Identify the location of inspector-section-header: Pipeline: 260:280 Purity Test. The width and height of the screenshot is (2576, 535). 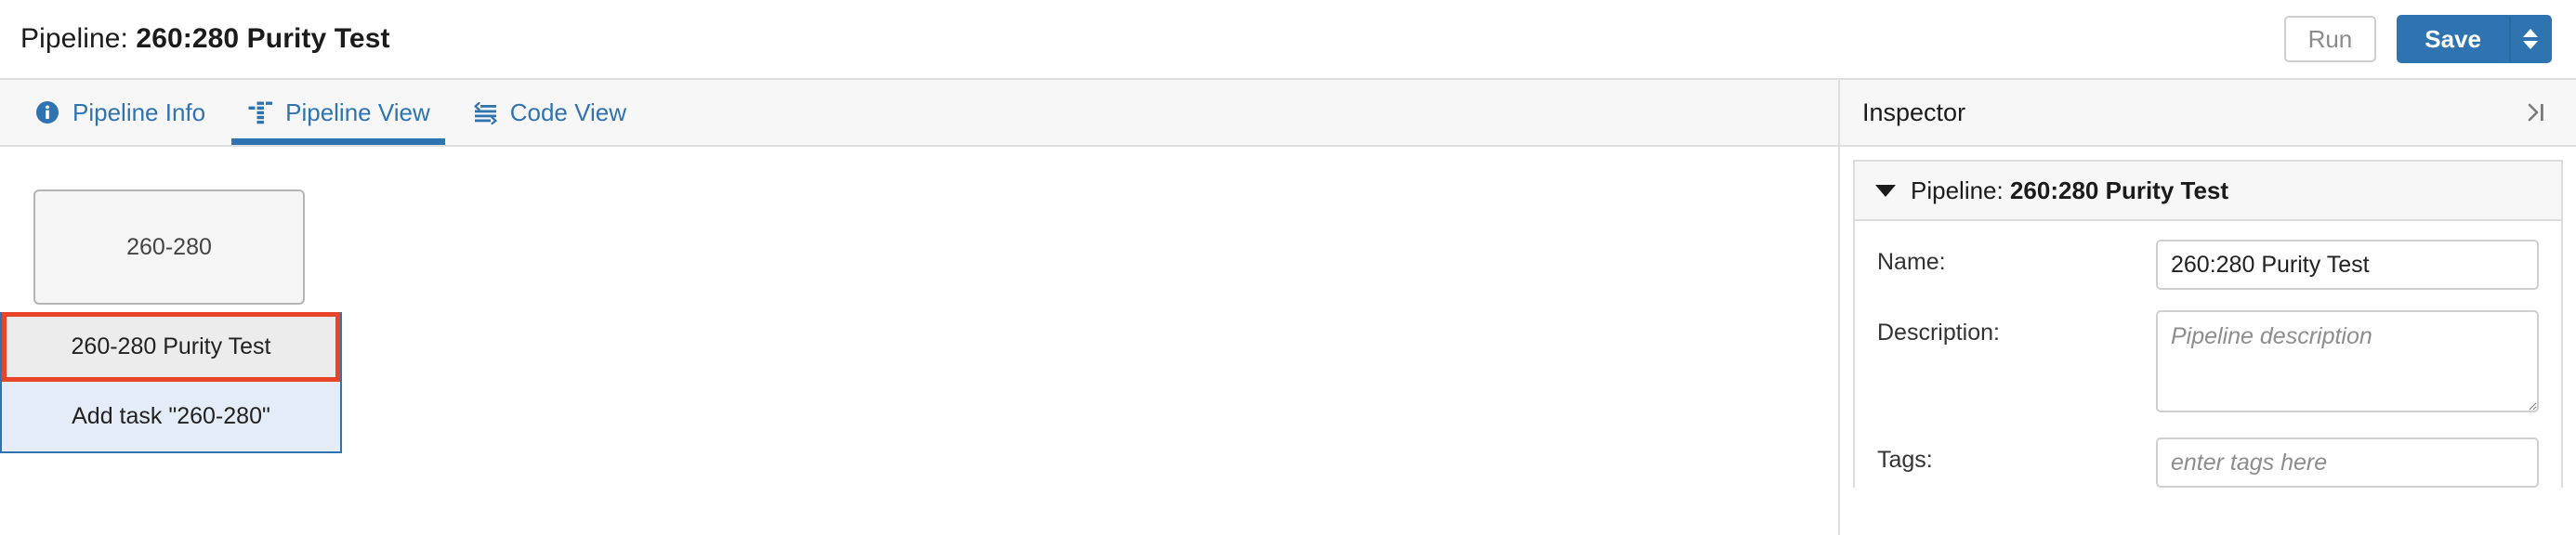
(2208, 191).